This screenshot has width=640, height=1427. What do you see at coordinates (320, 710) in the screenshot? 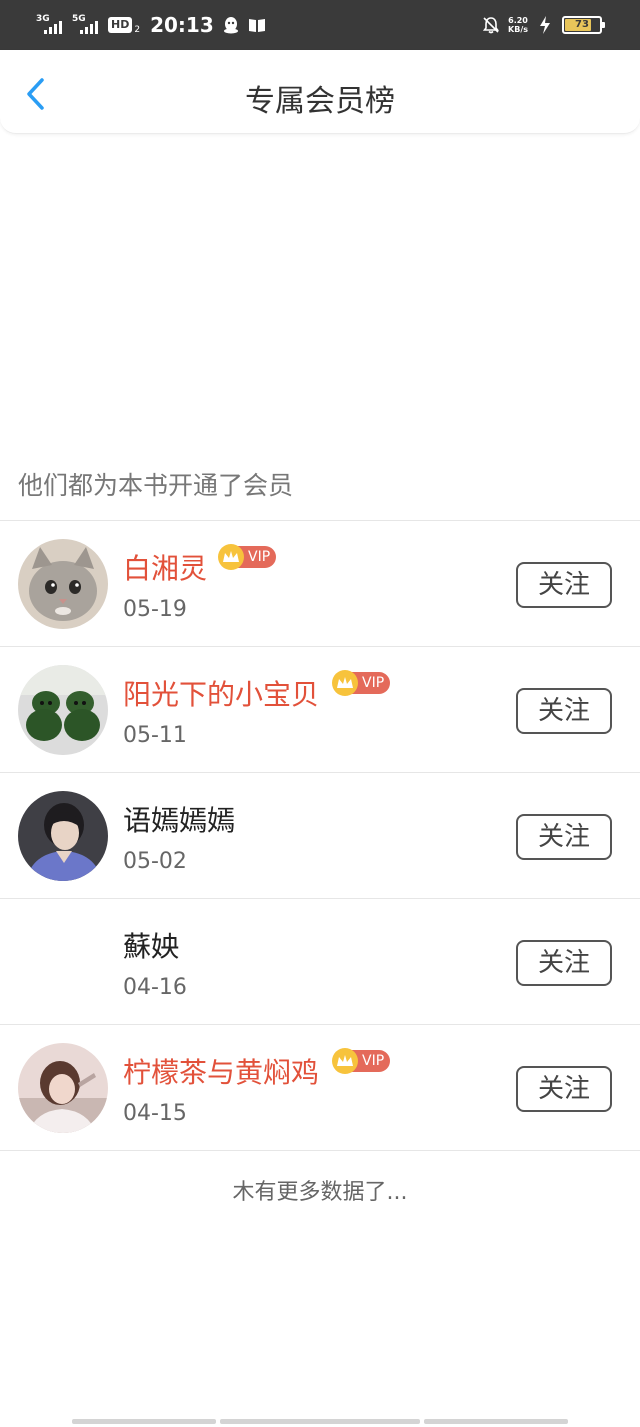
I see `list-item: 阳光下的小宝贝 VIP 05-11 关注` at bounding box center [320, 710].